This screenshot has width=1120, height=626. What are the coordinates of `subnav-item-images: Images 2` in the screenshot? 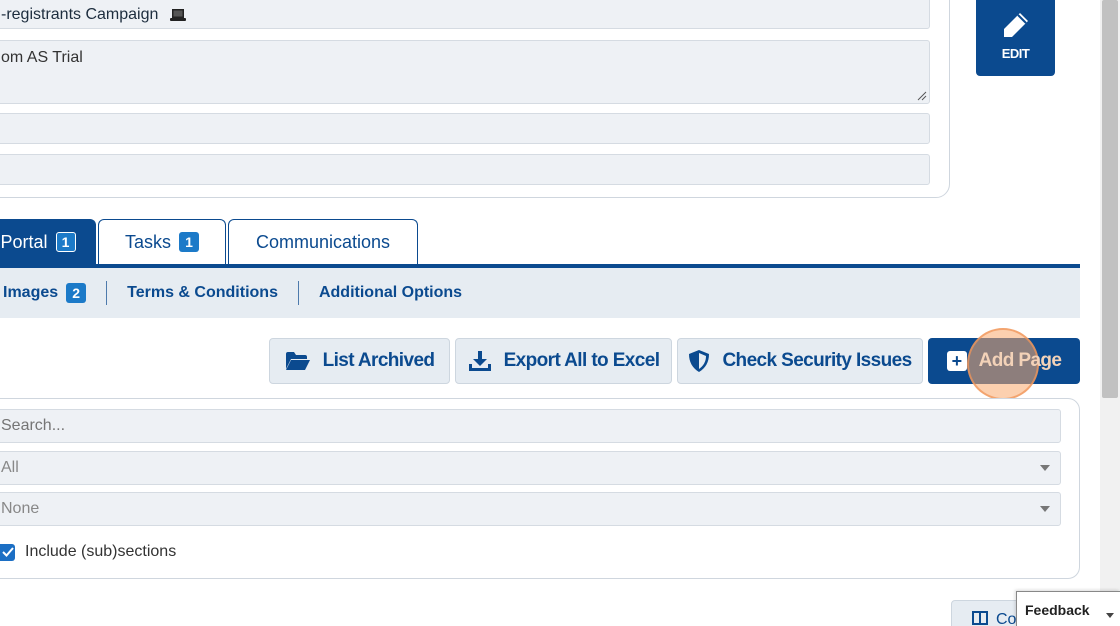 It's located at (45, 293).